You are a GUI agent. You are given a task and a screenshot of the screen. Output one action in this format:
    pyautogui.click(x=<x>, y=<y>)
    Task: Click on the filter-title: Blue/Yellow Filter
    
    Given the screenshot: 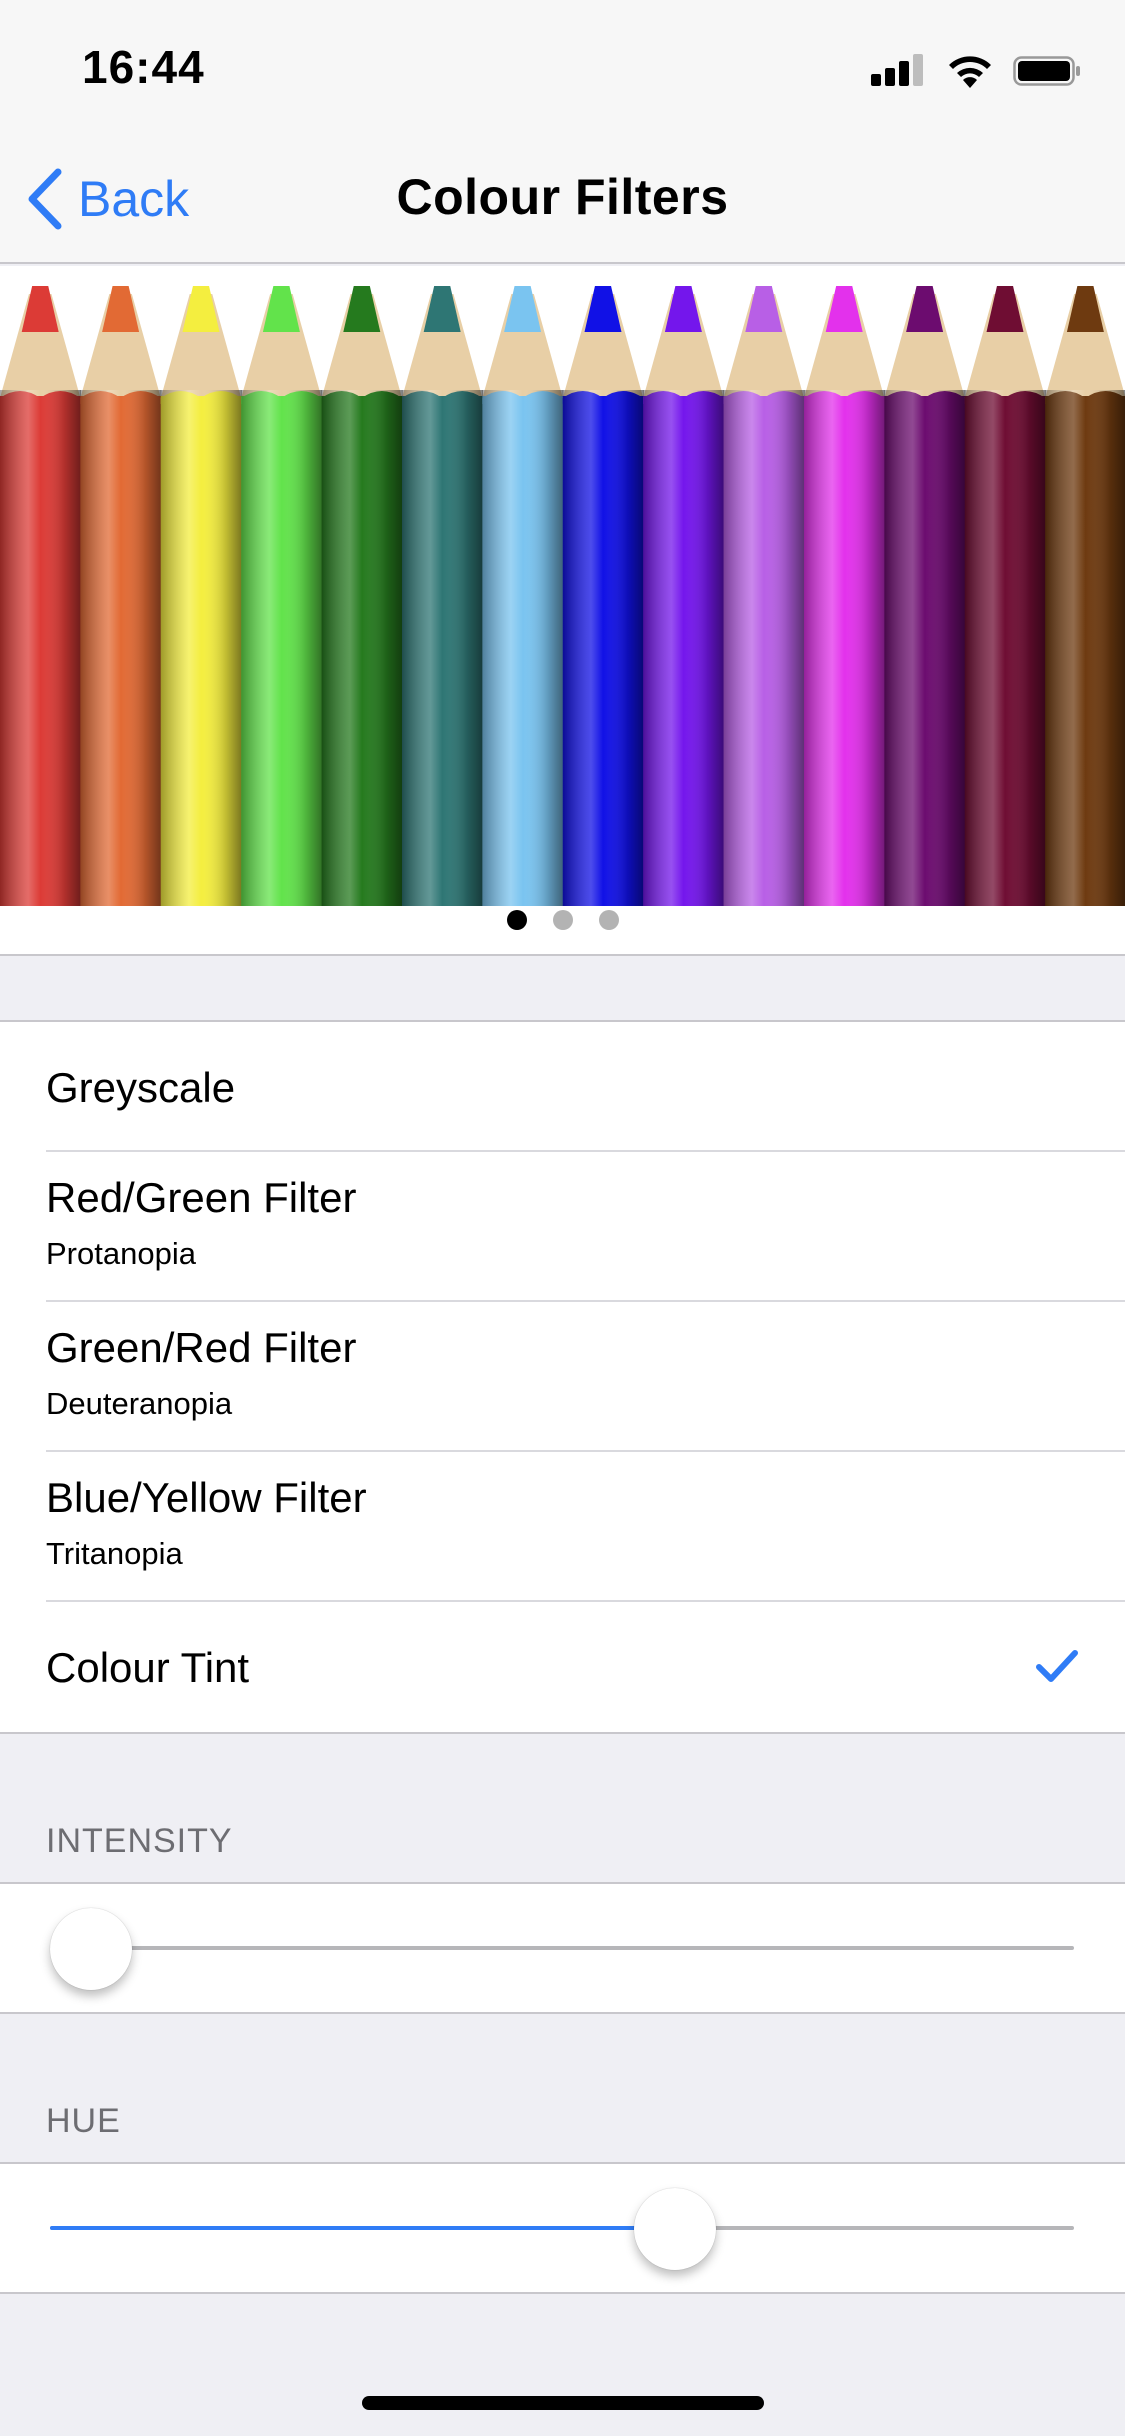 What is the action you would take?
    pyautogui.click(x=206, y=1497)
    